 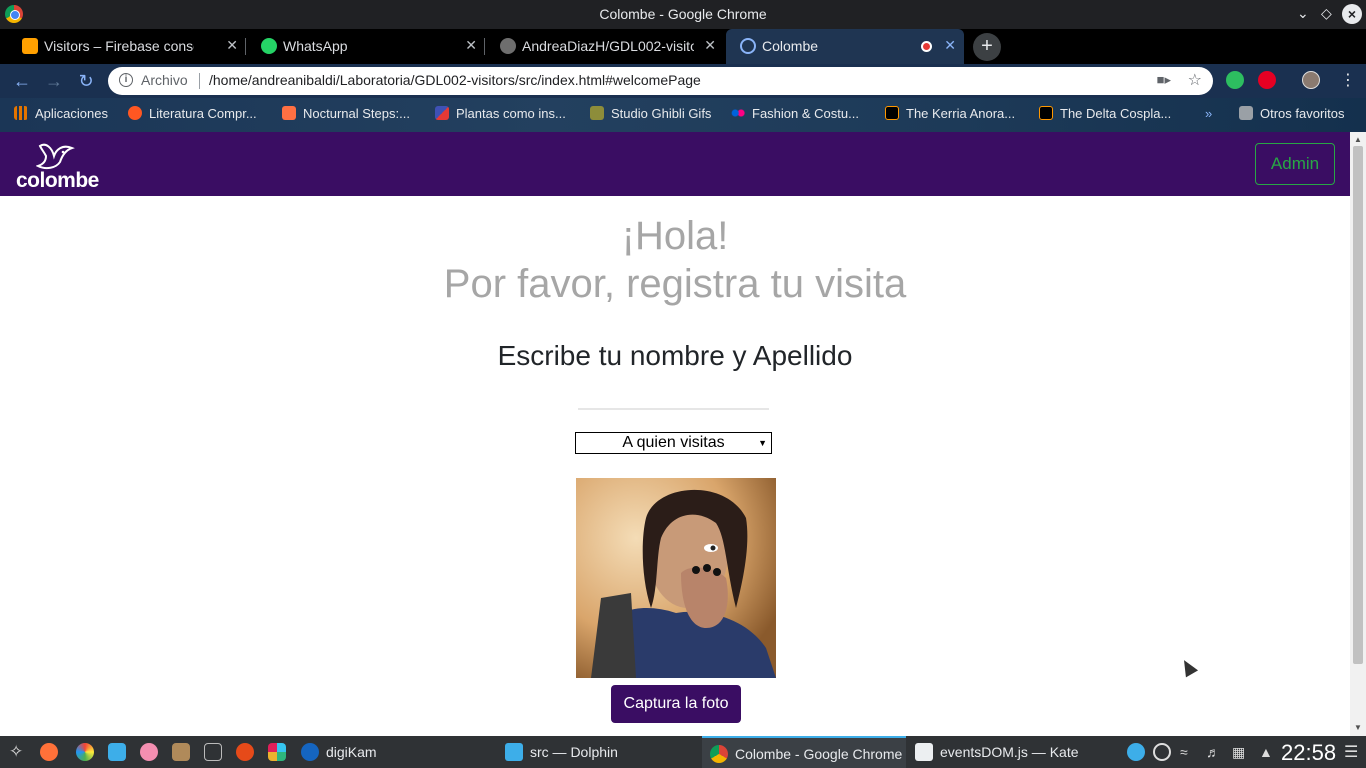 I want to click on task-label: eventsDOM.js — Kate, so click(x=1009, y=752).